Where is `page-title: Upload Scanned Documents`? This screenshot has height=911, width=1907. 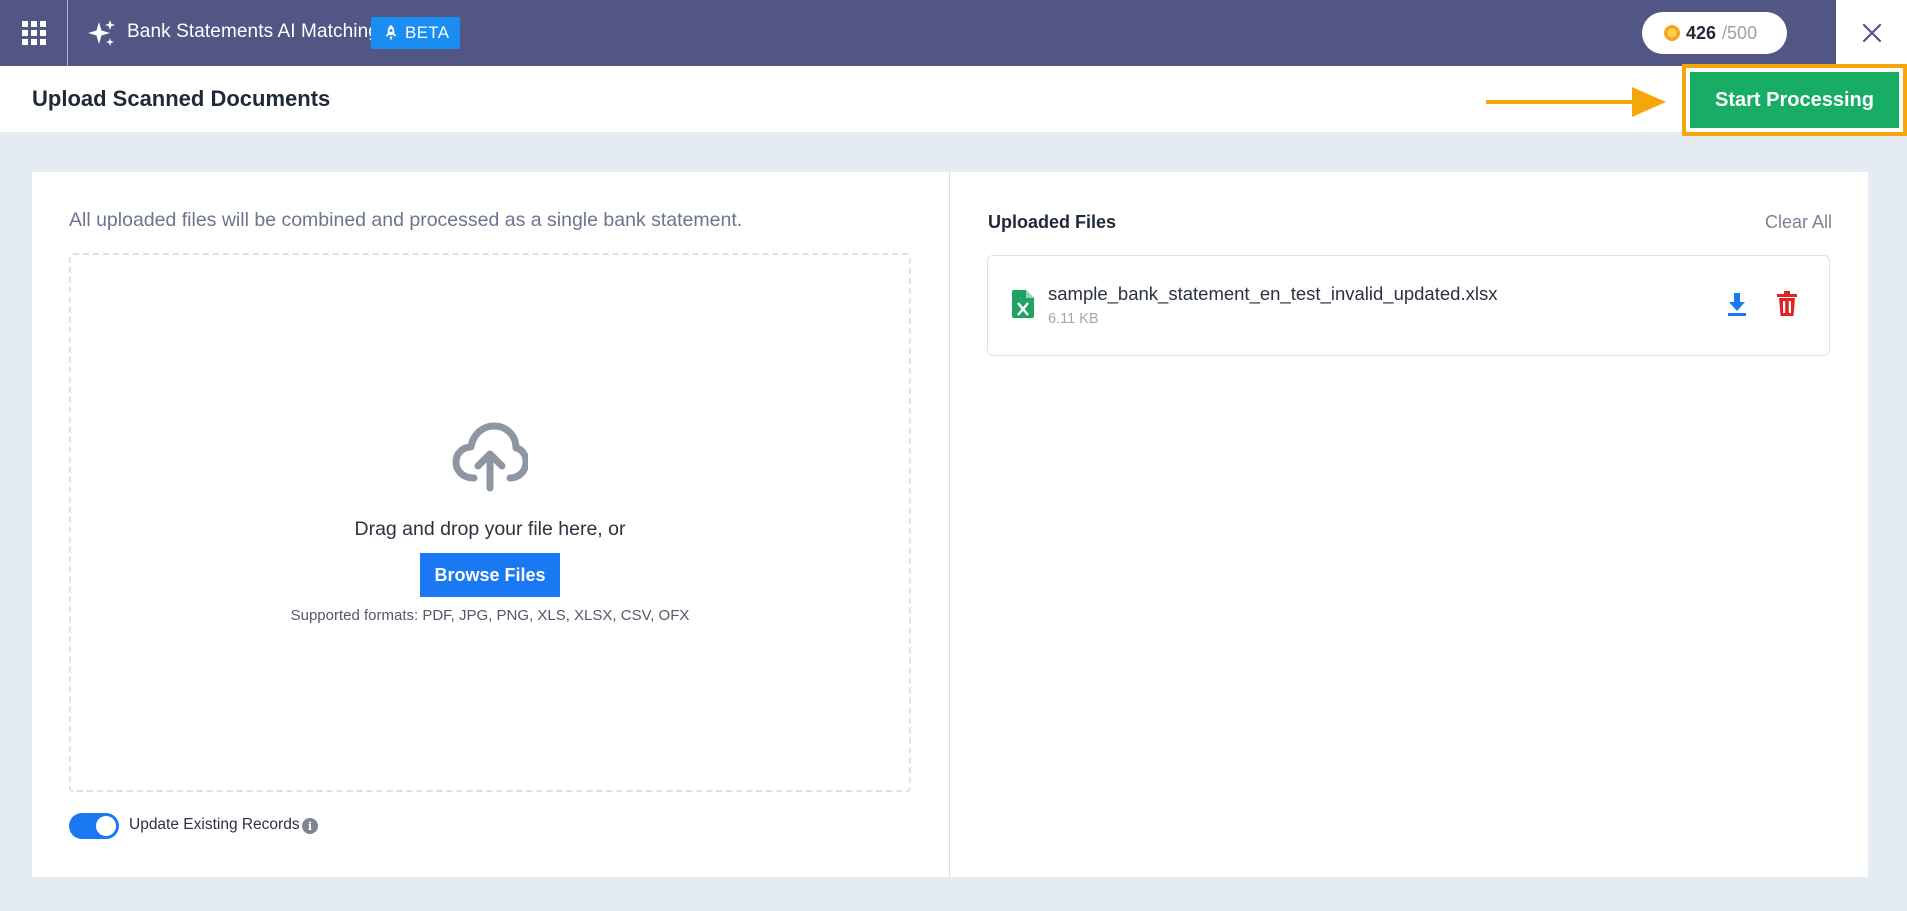
page-title: Upload Scanned Documents is located at coordinates (181, 98).